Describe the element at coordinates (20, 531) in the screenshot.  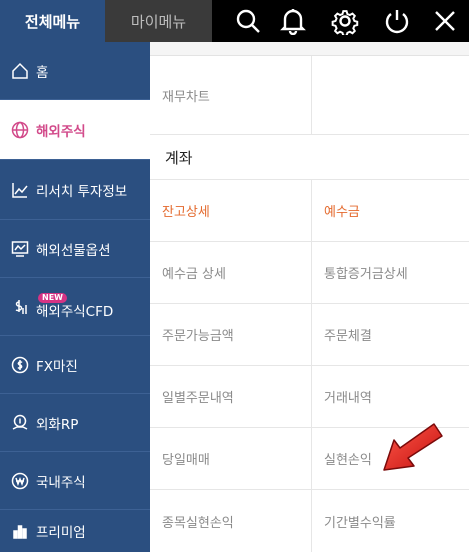
I see `bar-chart-icon` at that location.